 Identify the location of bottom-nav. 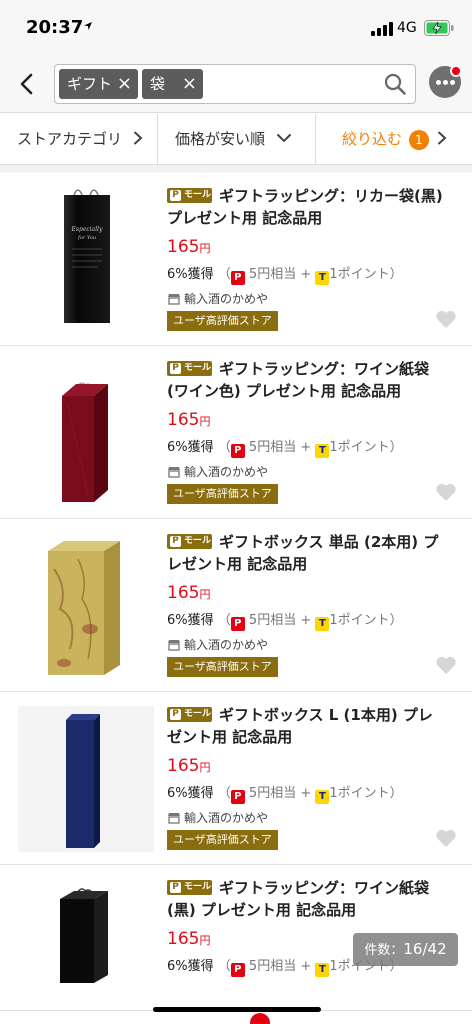
(236, 1017).